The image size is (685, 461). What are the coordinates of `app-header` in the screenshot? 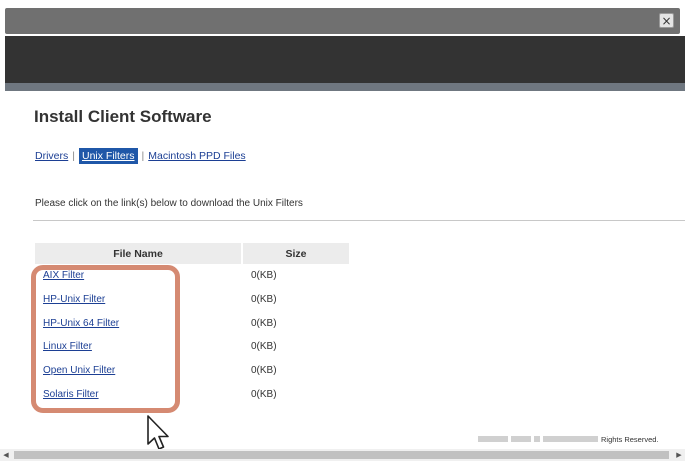 It's located at (345, 59).